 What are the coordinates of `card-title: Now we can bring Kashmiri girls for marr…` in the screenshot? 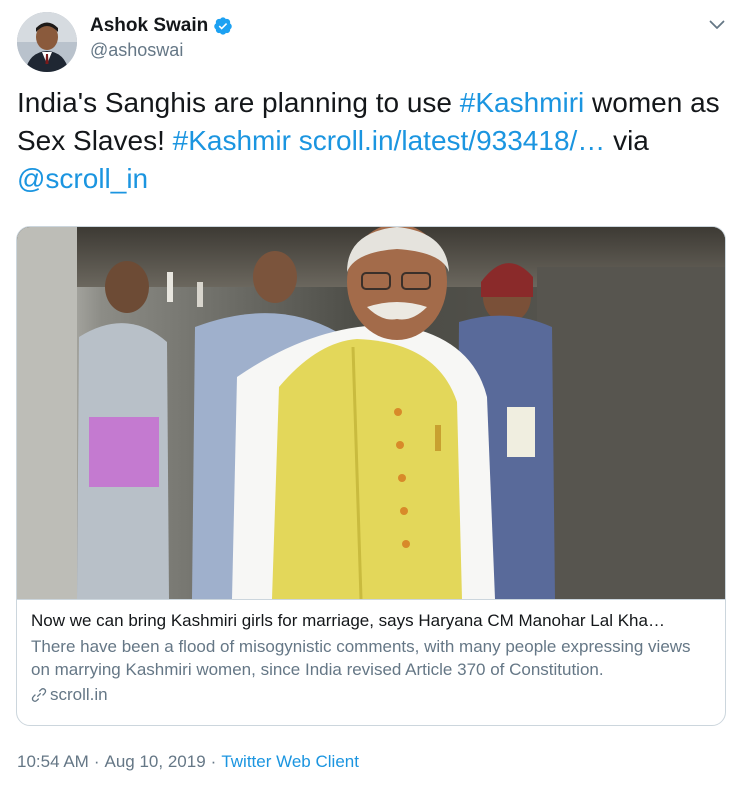 It's located at (348, 620).